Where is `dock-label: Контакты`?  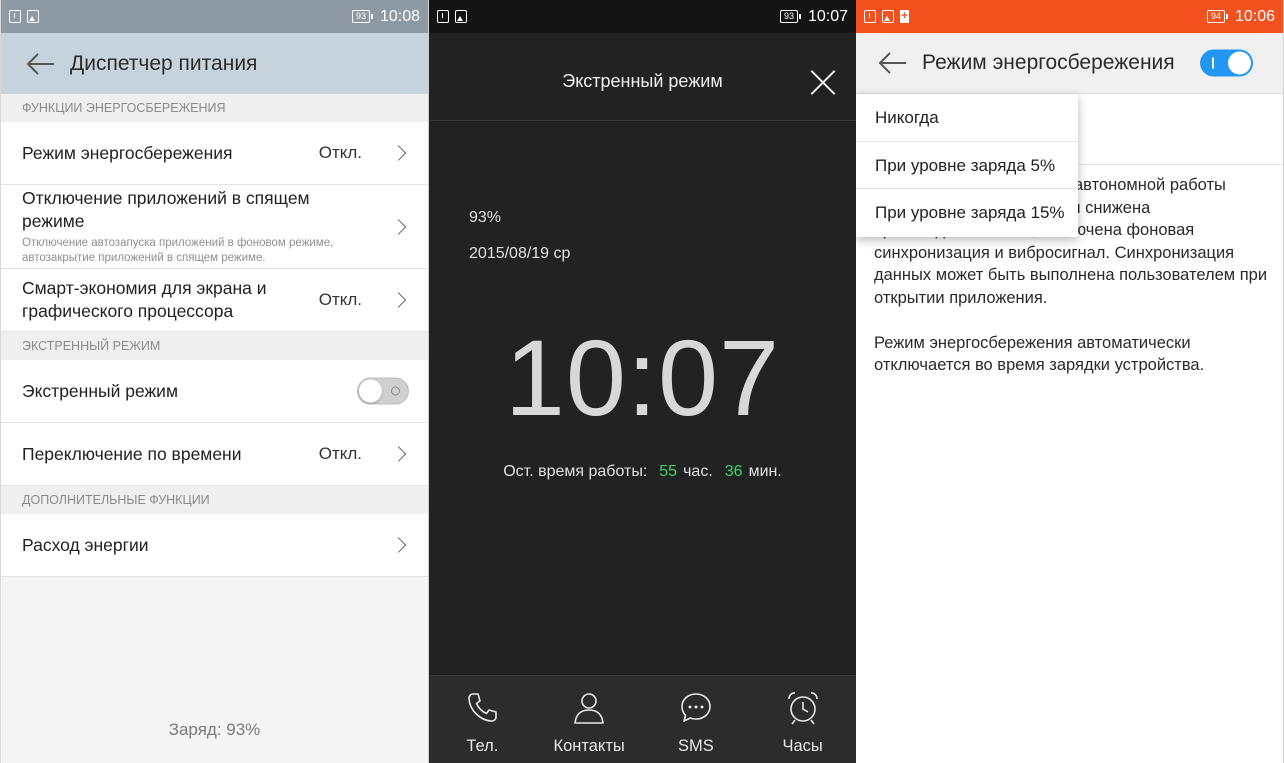 dock-label: Контакты is located at coordinates (589, 746).